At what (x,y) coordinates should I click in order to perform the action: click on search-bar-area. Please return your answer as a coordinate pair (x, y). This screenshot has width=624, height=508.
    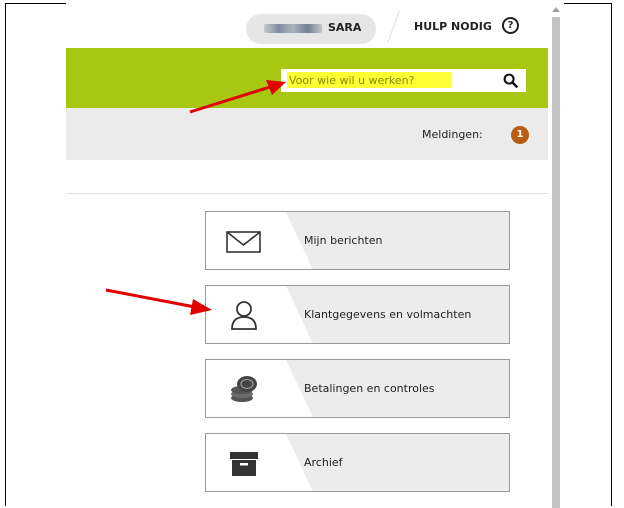
    Looking at the image, I should click on (307, 78).